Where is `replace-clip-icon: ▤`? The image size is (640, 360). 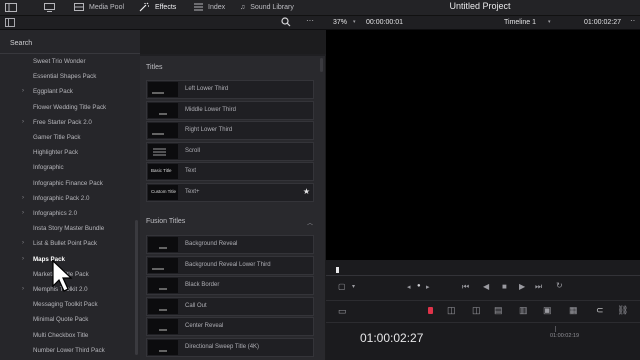
replace-clip-icon: ▤ is located at coordinates (498, 310).